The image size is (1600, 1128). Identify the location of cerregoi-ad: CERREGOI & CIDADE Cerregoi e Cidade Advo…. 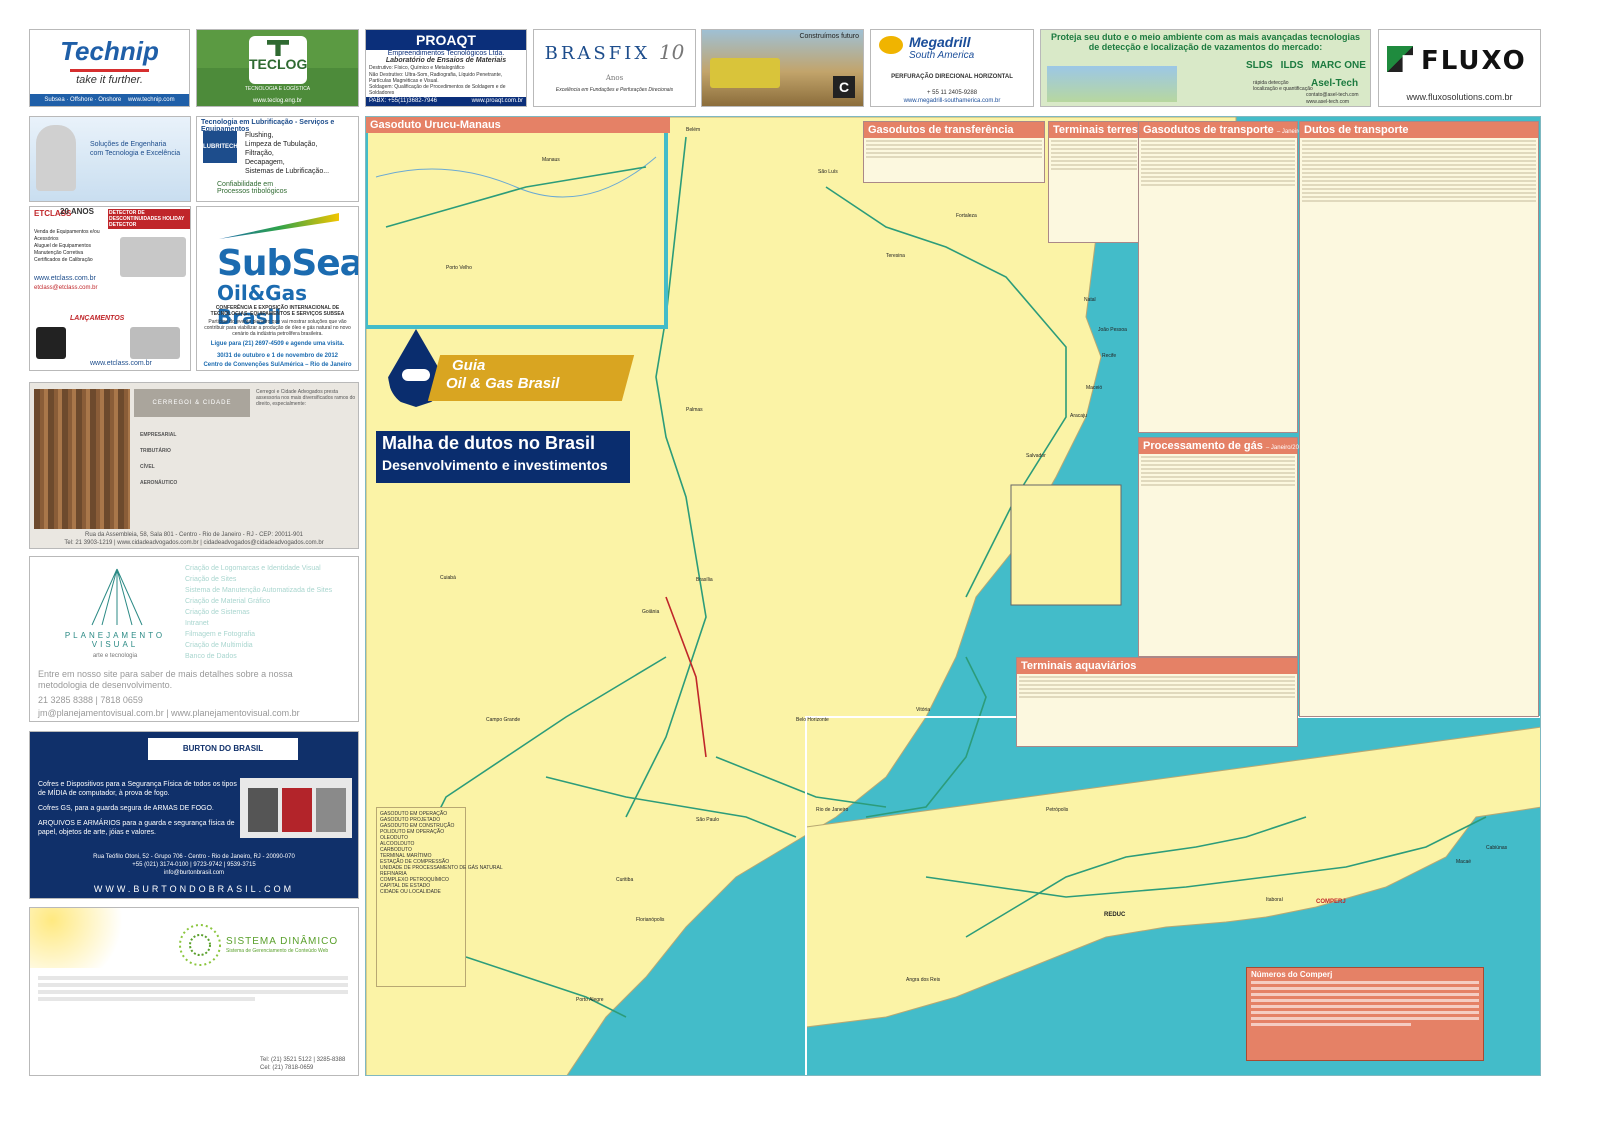
(194, 465).